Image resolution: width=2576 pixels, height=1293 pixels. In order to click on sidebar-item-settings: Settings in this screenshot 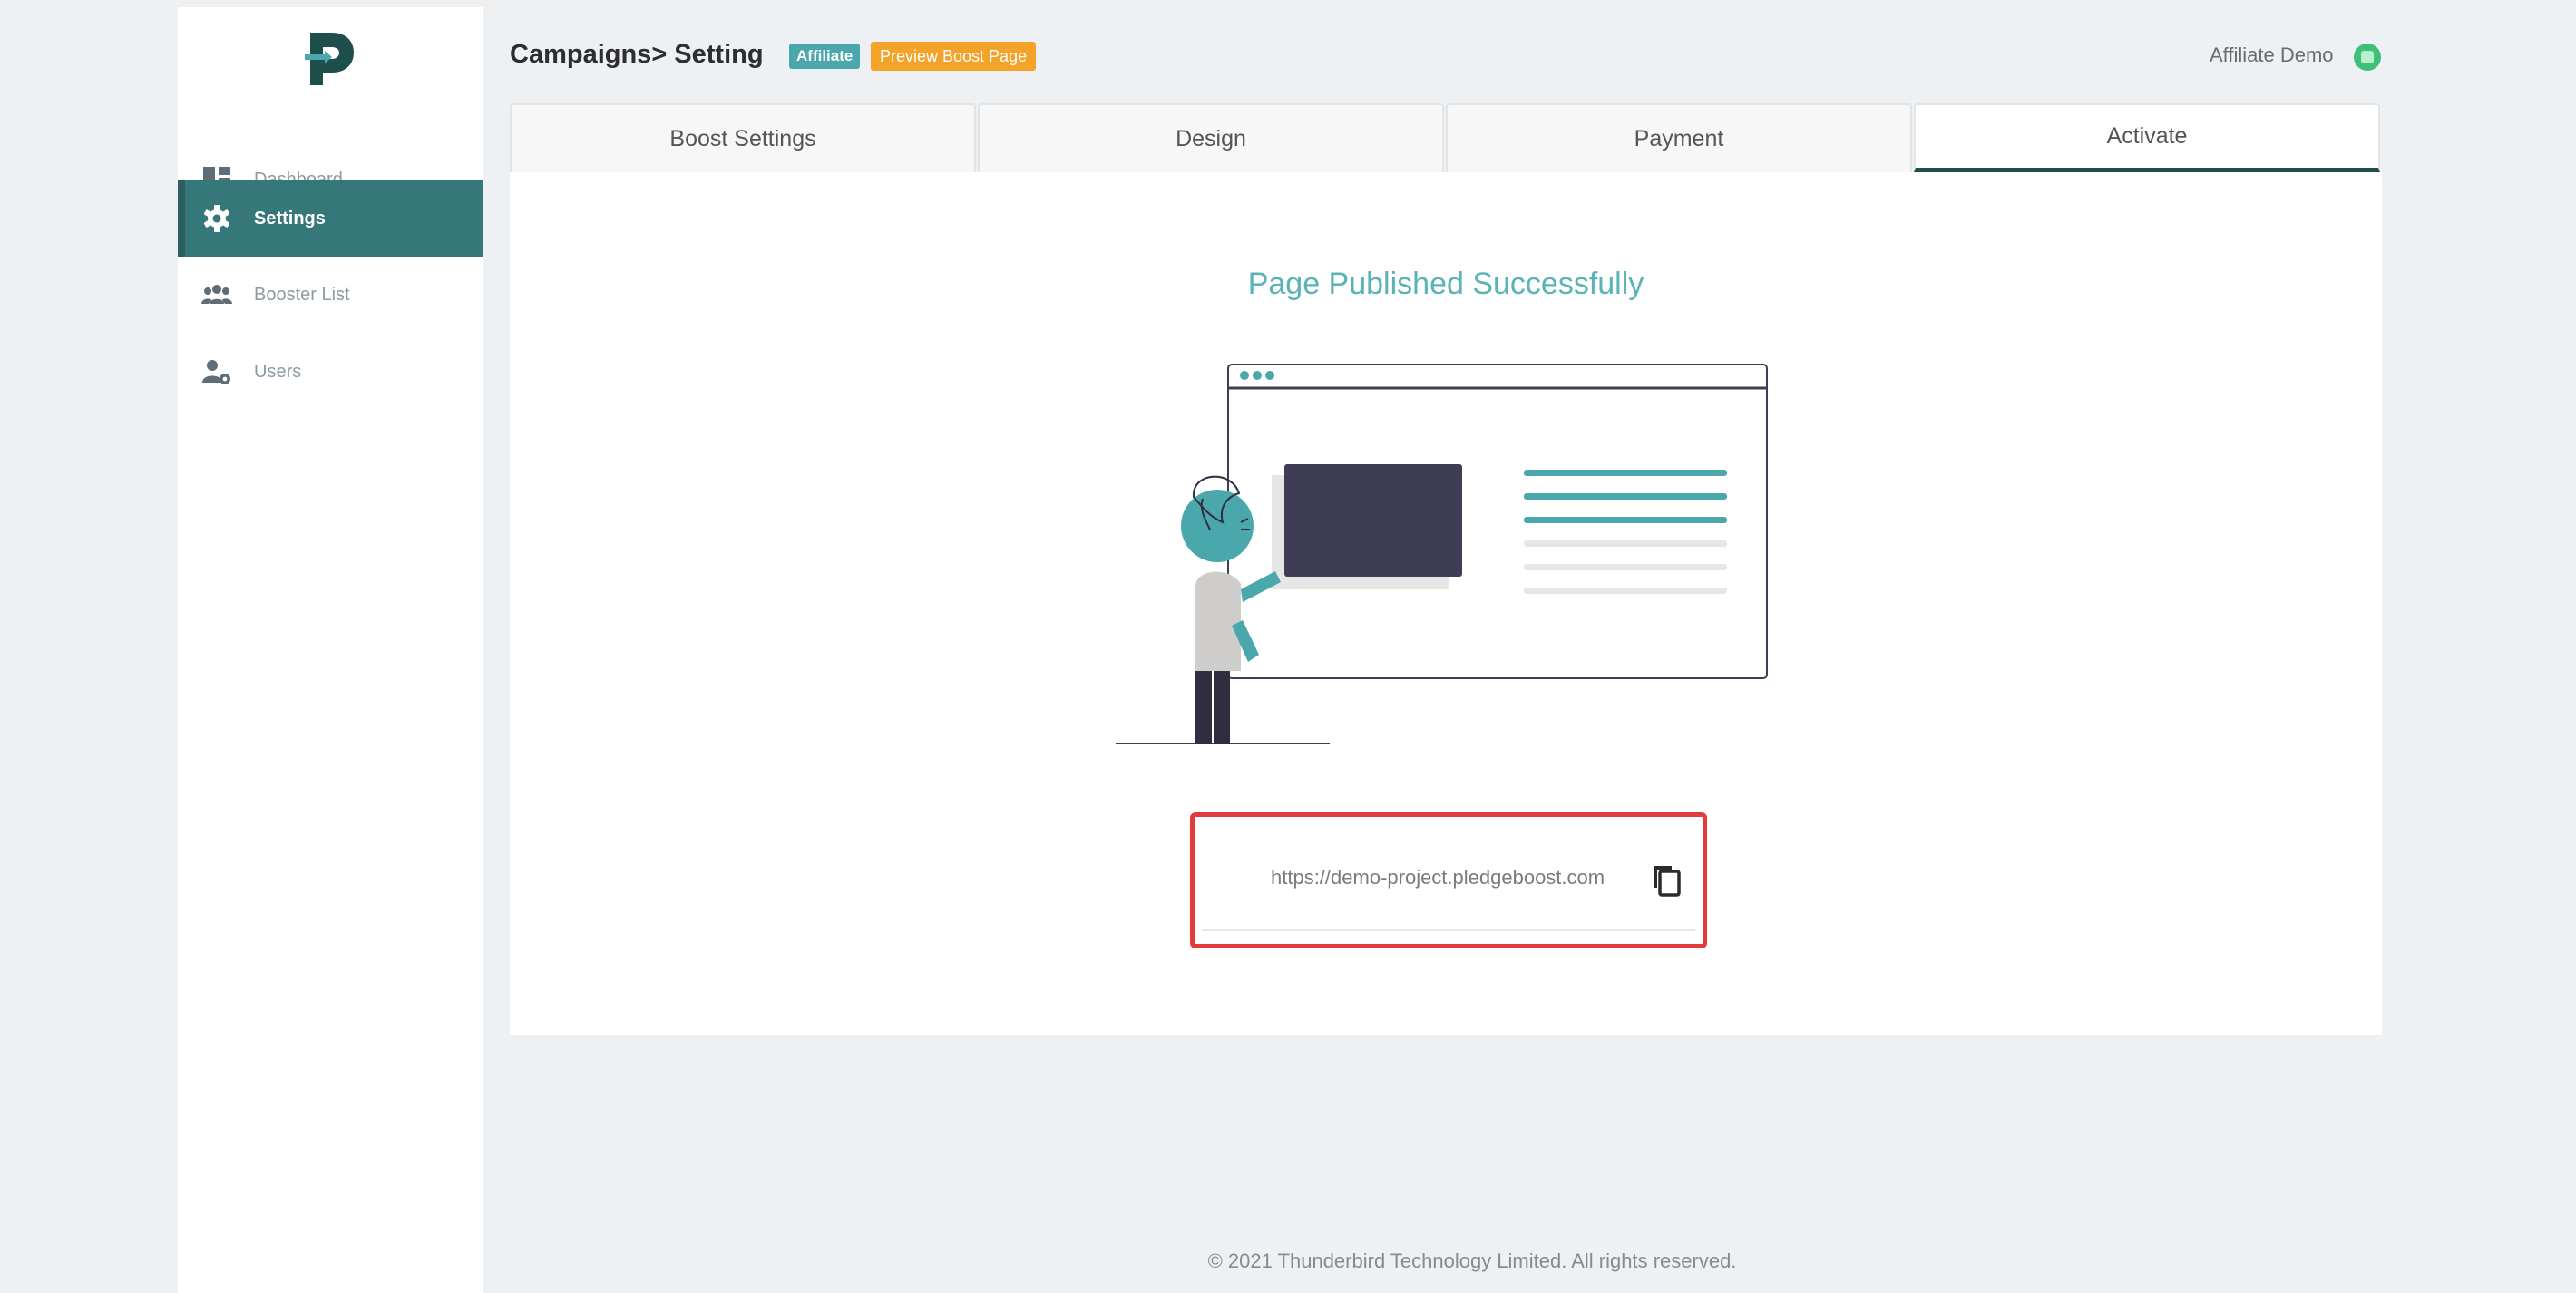, I will do `click(330, 219)`.